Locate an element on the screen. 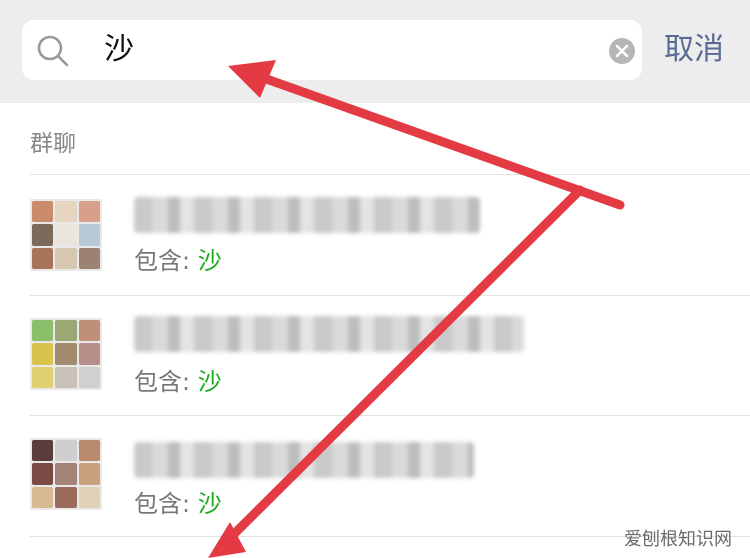 Image resolution: width=750 pixels, height=558 pixels. clear-icon is located at coordinates (622, 51).